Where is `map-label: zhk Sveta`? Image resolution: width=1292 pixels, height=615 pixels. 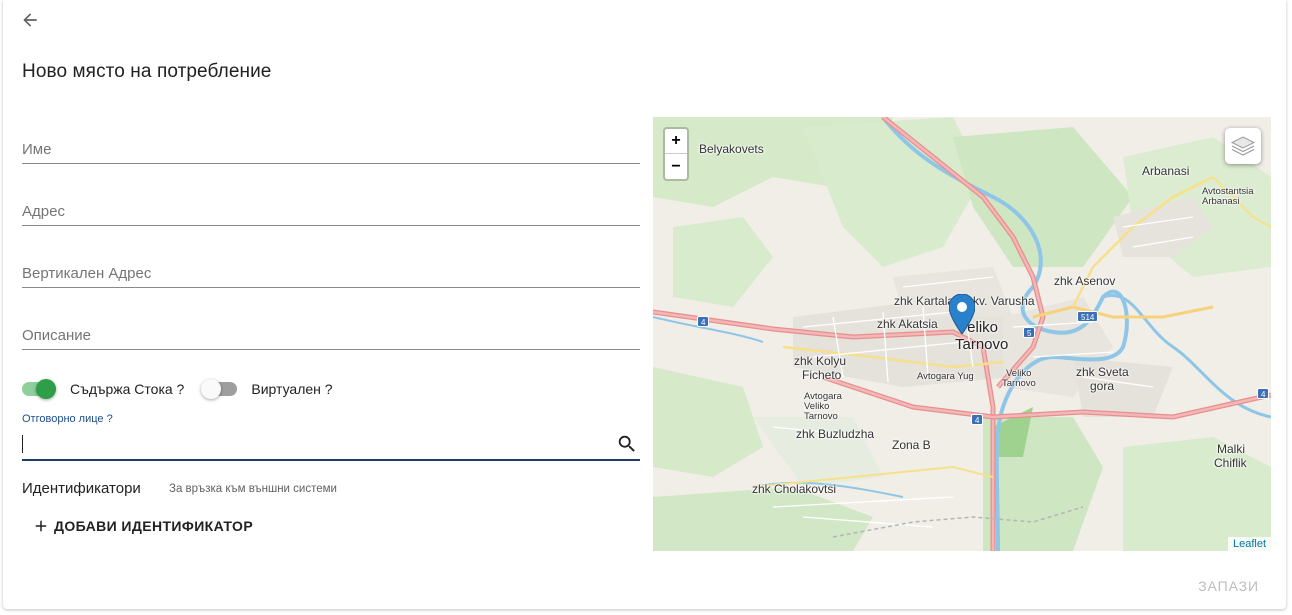 map-label: zhk Sveta is located at coordinates (1102, 372).